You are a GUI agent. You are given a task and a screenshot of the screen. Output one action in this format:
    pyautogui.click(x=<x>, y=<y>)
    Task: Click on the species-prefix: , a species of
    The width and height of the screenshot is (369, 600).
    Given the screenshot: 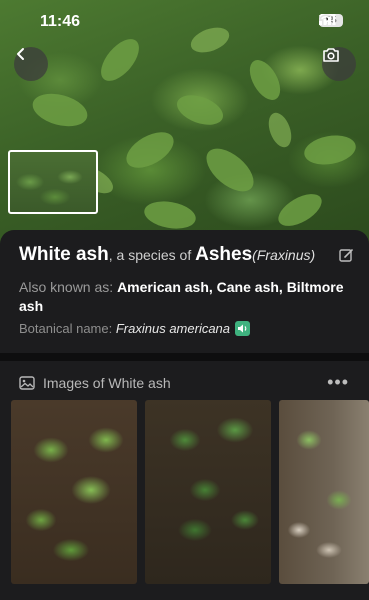 What is the action you would take?
    pyautogui.click(x=150, y=255)
    